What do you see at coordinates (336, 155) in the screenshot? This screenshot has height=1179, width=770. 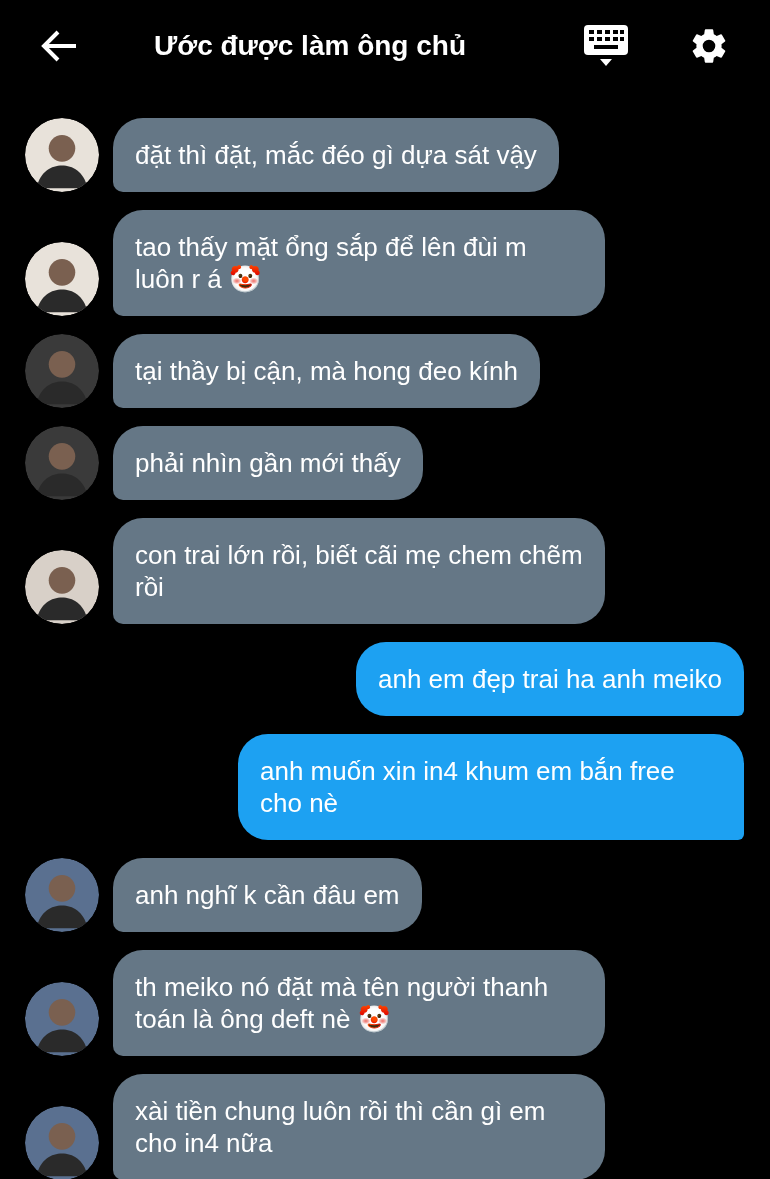 I see `received-message: đặt thì đặt, mắc đéo gì dựa sát vậy` at bounding box center [336, 155].